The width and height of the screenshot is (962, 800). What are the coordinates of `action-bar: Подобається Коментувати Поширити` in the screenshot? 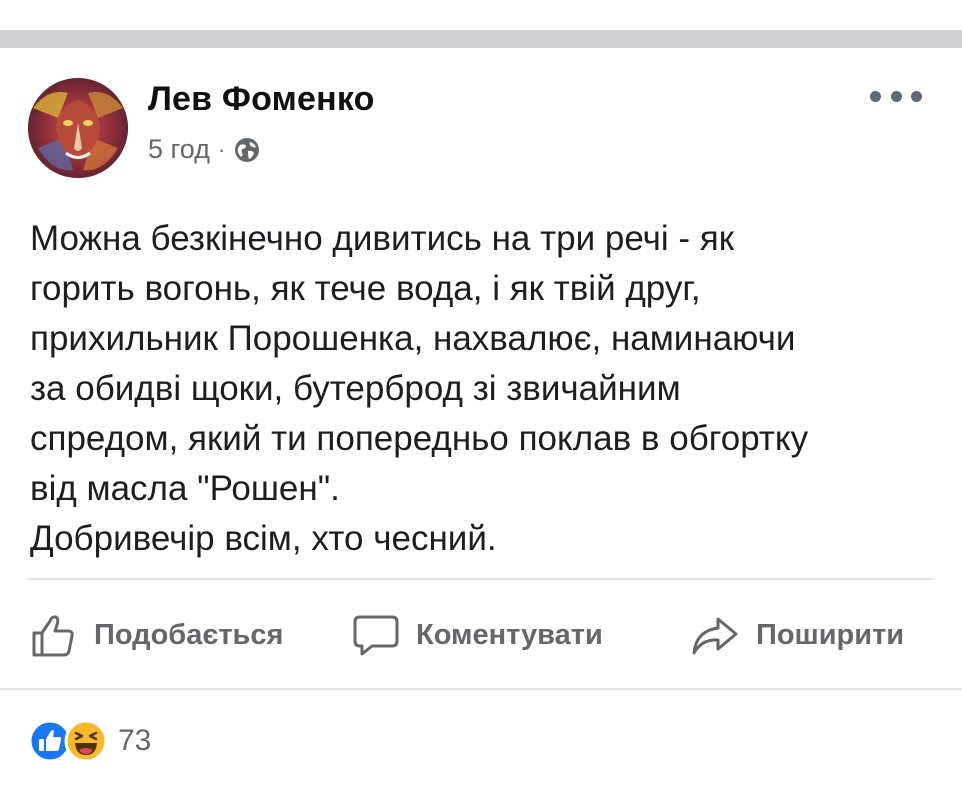 It's located at (481, 635).